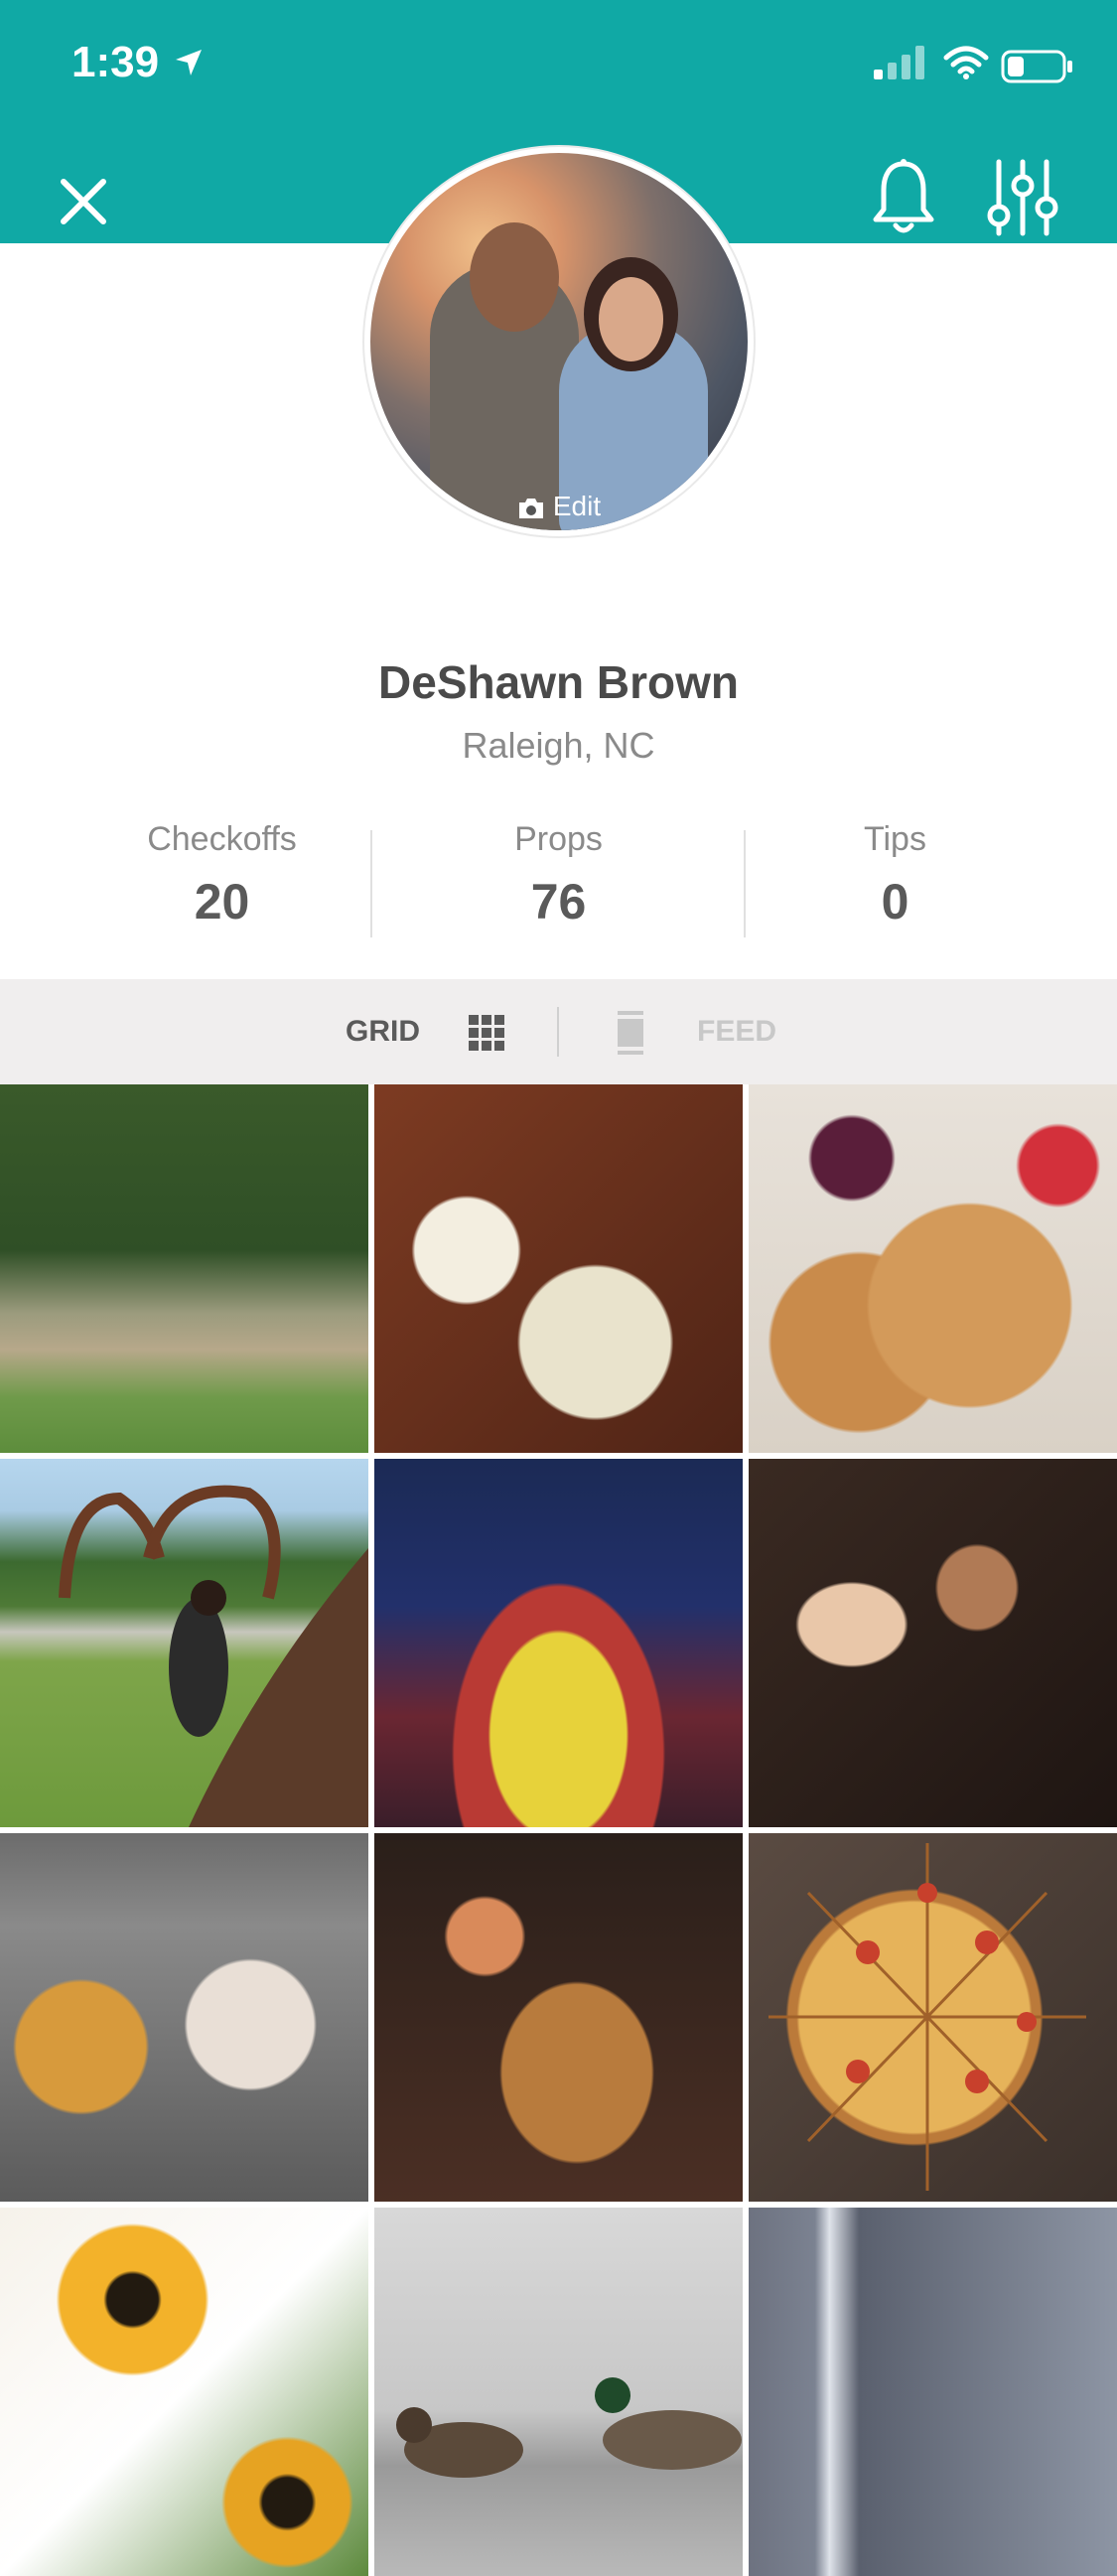 The image size is (1117, 2576). Describe the element at coordinates (737, 1032) in the screenshot. I see `feed-view-label: FEED` at that location.